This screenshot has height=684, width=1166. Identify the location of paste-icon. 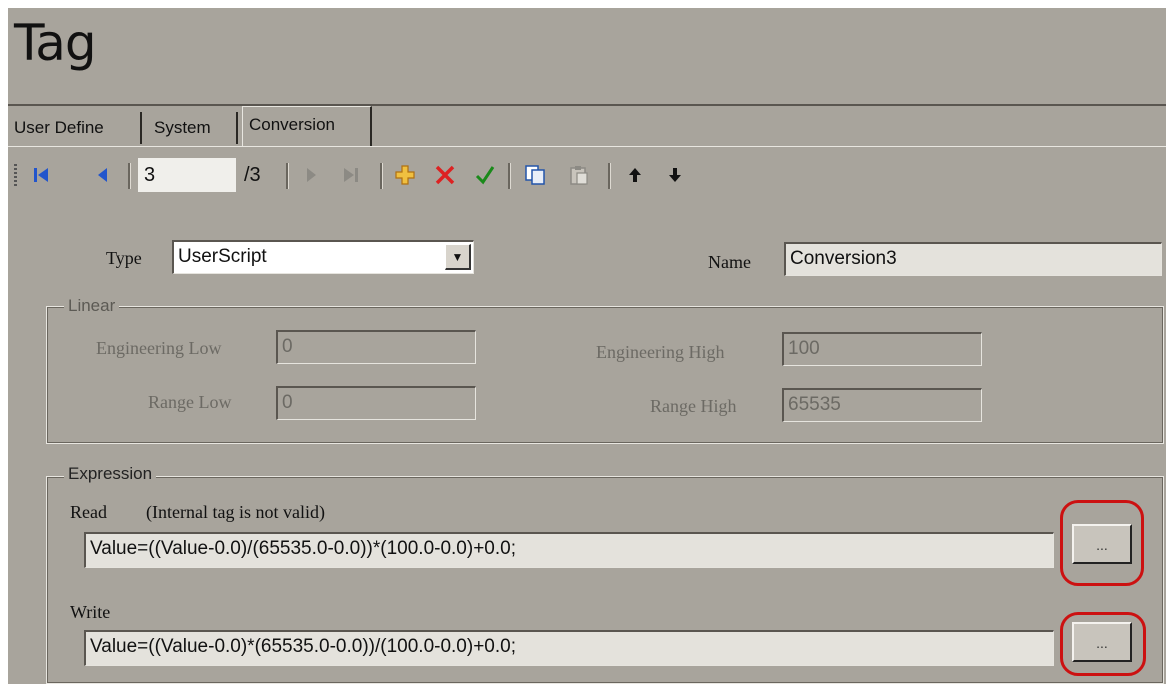
(579, 175).